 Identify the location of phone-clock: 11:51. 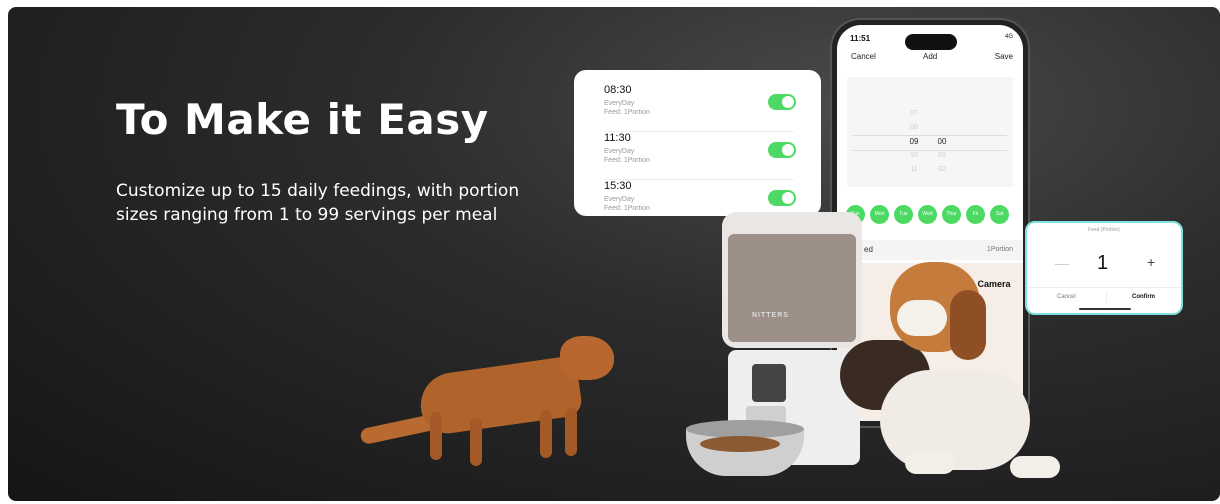
(860, 38).